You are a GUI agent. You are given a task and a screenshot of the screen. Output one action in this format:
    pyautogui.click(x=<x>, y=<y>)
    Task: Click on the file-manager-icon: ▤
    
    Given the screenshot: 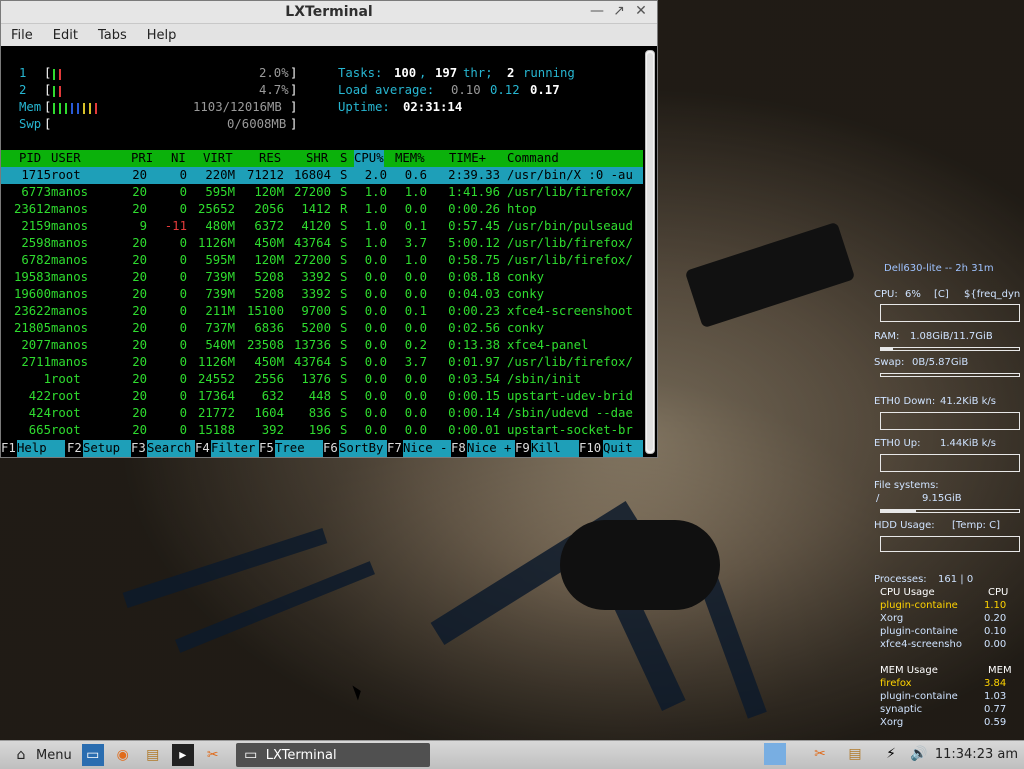 What is the action you would take?
    pyautogui.click(x=153, y=755)
    